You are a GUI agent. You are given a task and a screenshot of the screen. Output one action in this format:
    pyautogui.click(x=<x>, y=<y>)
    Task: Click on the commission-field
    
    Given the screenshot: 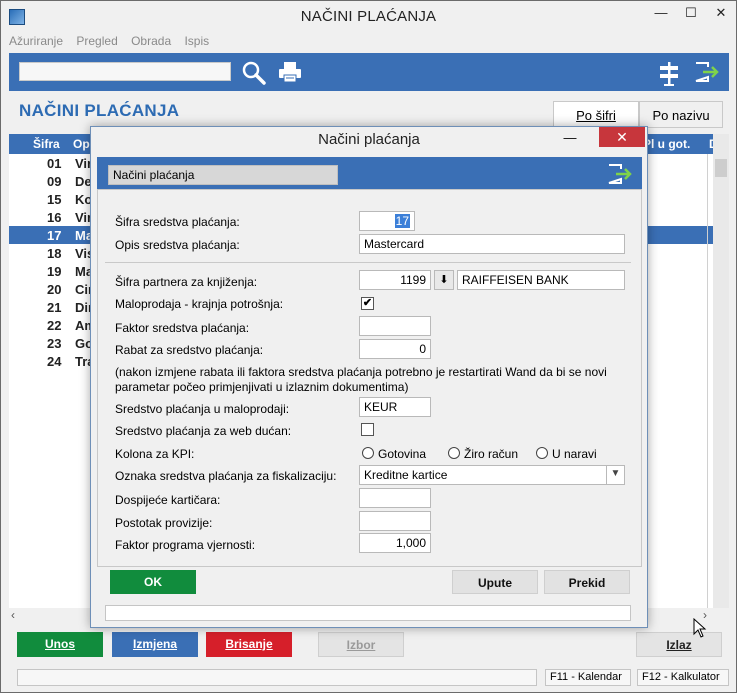 What is the action you would take?
    pyautogui.click(x=395, y=521)
    